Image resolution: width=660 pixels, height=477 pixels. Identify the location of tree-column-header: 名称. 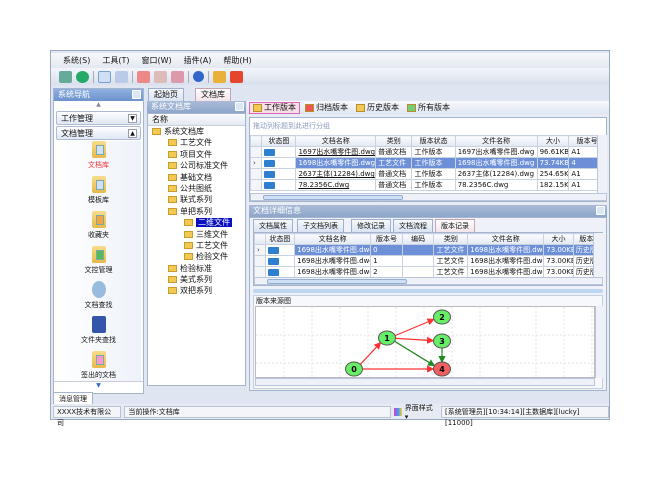
(196, 120).